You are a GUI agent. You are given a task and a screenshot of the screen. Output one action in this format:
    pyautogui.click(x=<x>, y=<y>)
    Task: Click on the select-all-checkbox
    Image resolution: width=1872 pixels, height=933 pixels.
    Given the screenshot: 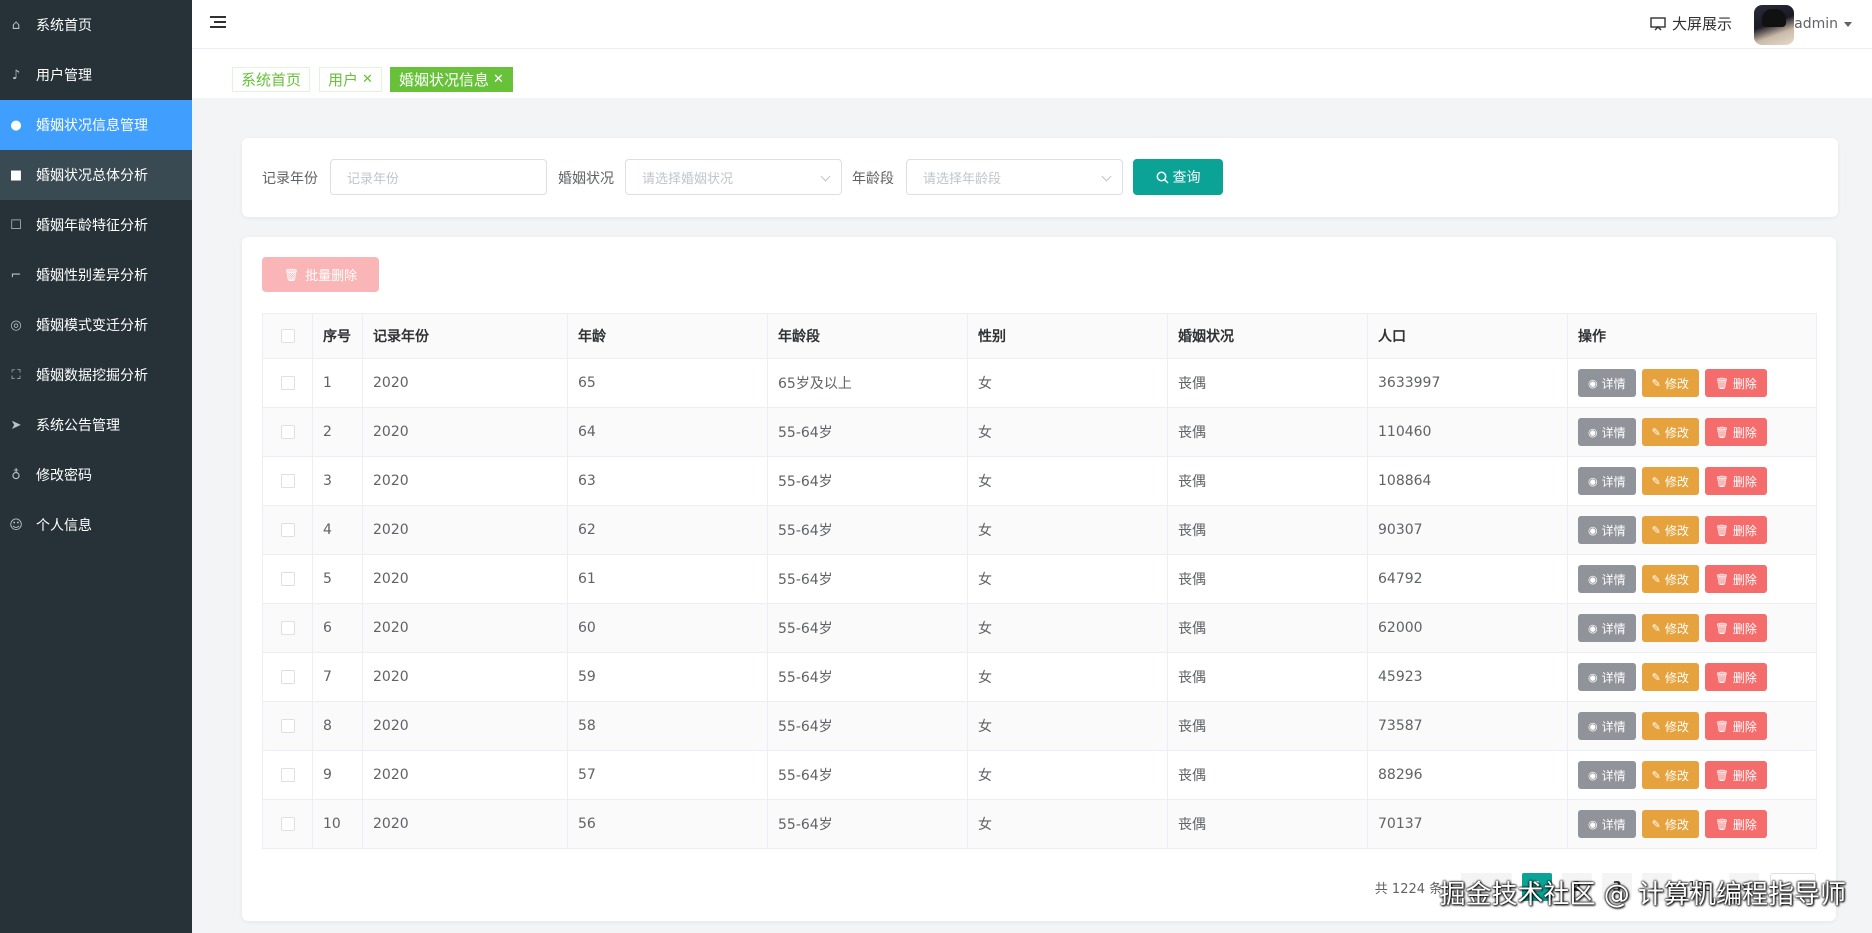 What is the action you would take?
    pyautogui.click(x=287, y=336)
    